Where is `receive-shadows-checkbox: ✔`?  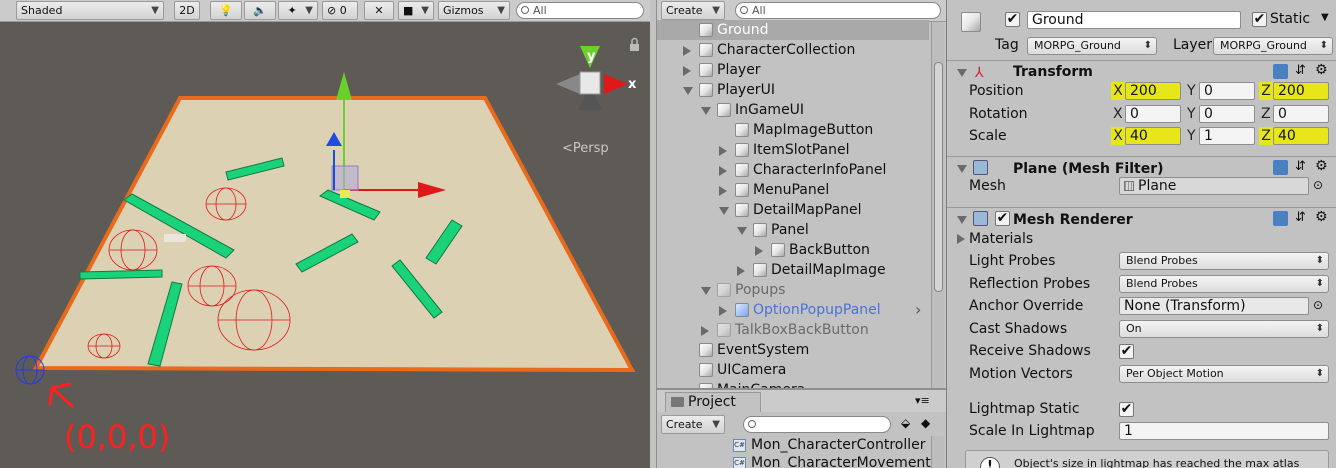
receive-shadows-checkbox: ✔ is located at coordinates (1126, 351).